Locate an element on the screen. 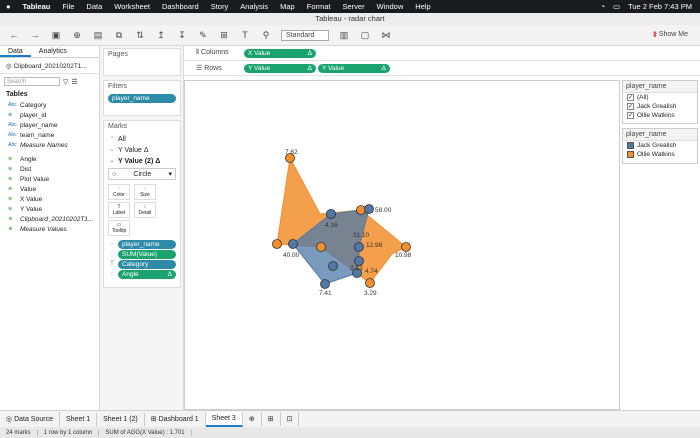  measure-field: ⊕ Measure Values is located at coordinates (49, 229).